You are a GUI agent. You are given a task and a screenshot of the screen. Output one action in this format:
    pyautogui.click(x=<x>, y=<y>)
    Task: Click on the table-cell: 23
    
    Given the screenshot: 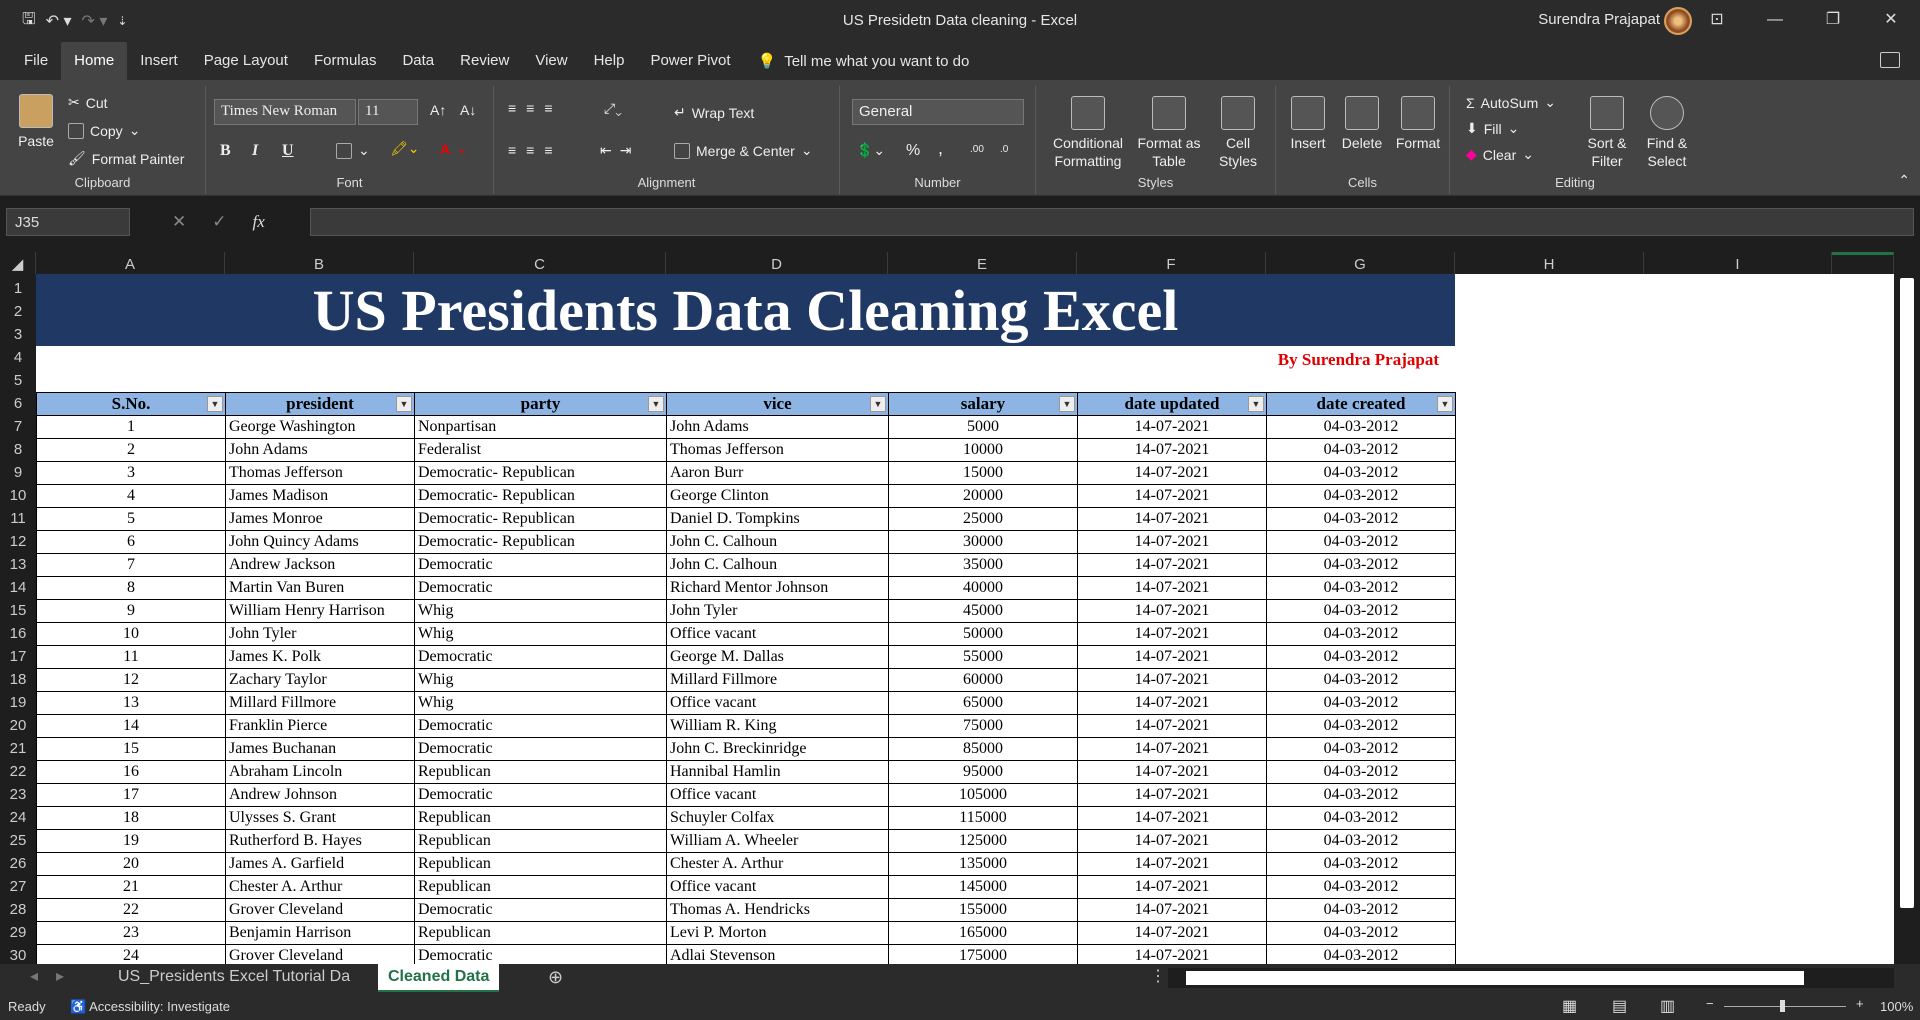 What is the action you would take?
    pyautogui.click(x=131, y=933)
    